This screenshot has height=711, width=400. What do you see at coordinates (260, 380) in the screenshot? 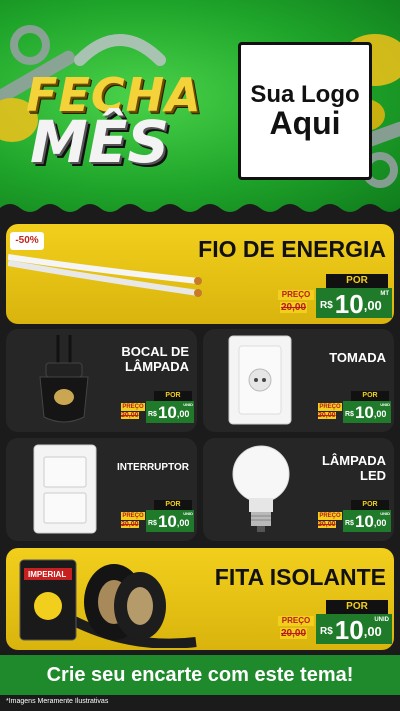
I see `outlet-icon` at bounding box center [260, 380].